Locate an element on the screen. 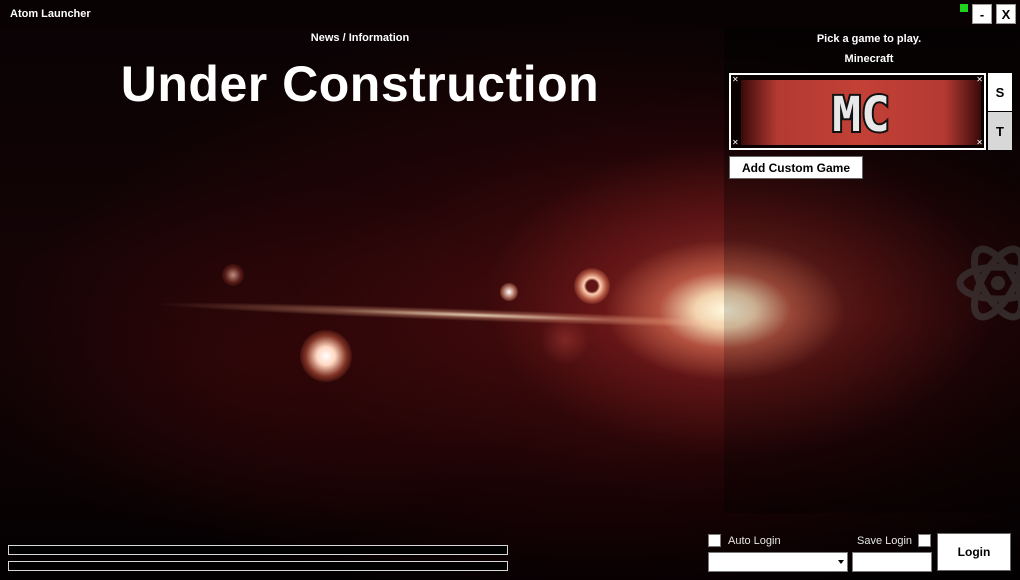  game-prompt: Pick a game to play. is located at coordinates (869, 39).